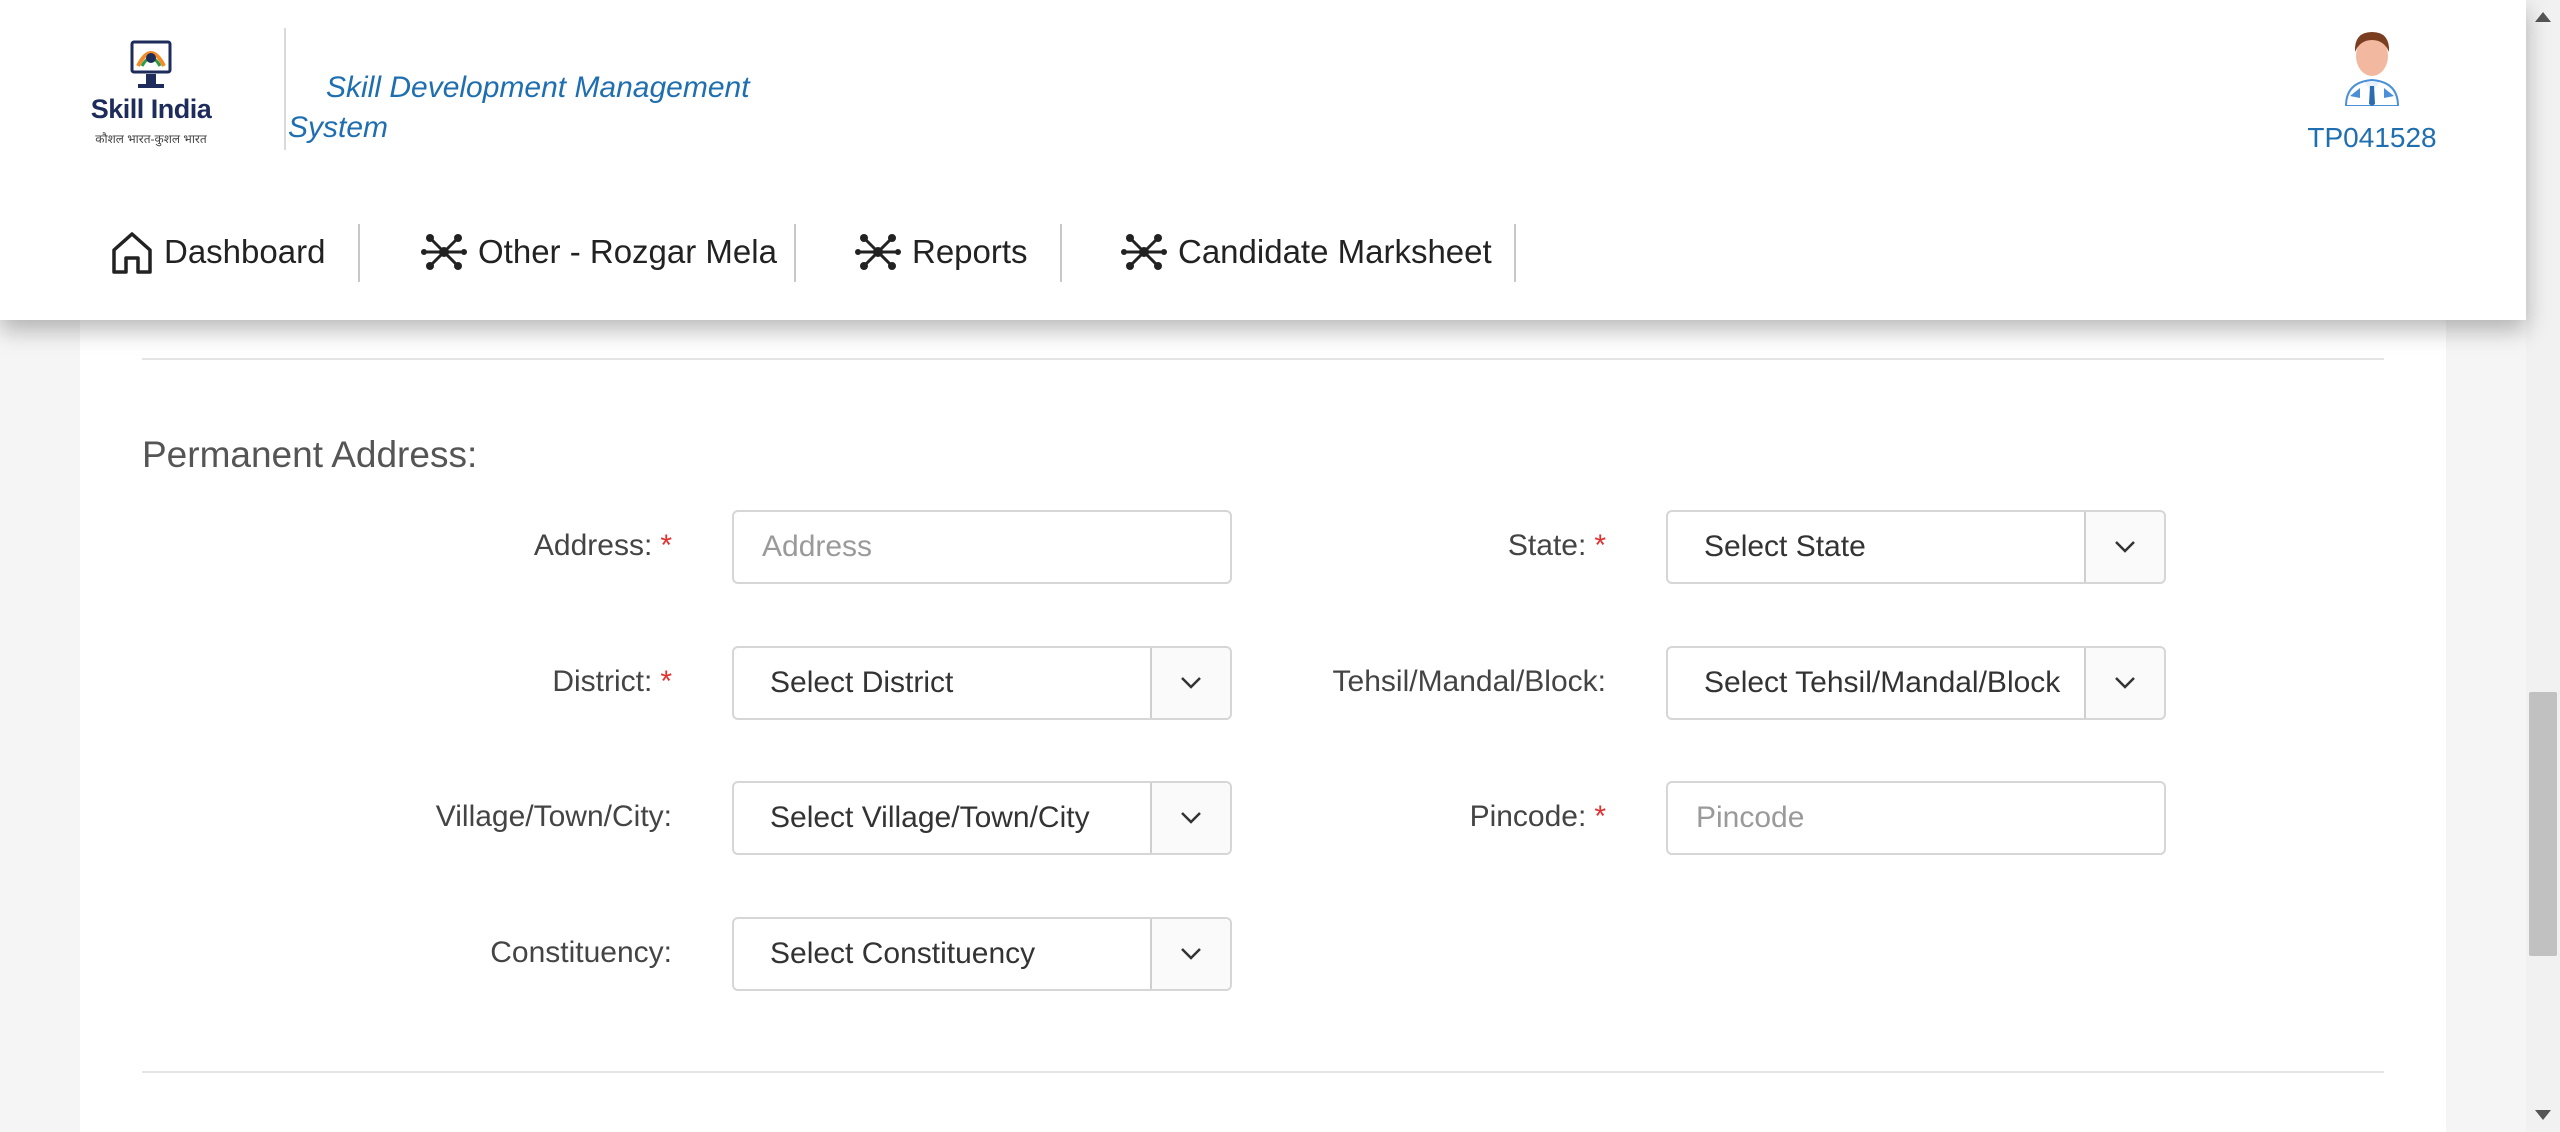  Describe the element at coordinates (817, 546) in the screenshot. I see `address-placeholder: Address` at that location.